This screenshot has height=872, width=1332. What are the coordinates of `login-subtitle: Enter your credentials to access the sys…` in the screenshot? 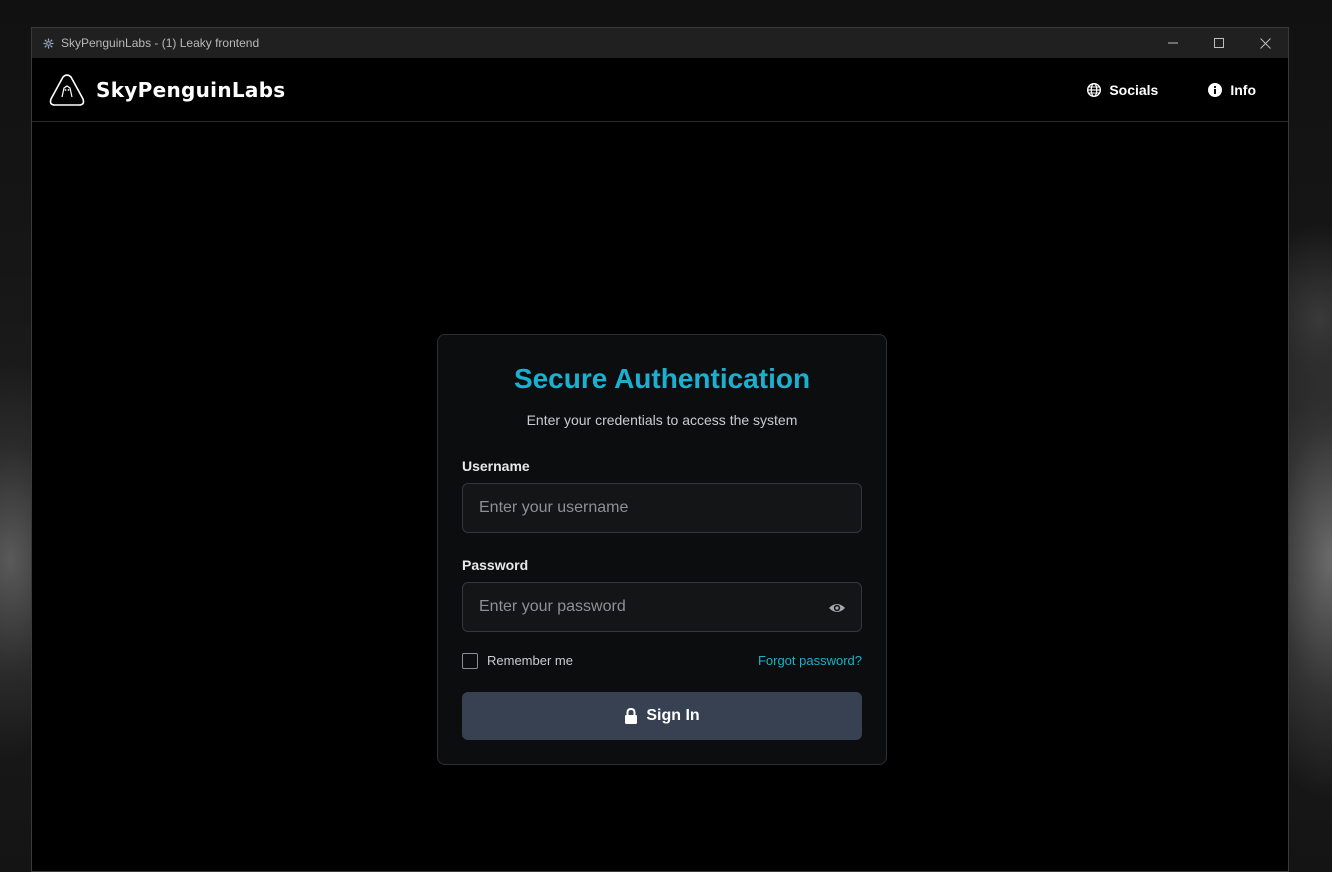 It's located at (662, 420).